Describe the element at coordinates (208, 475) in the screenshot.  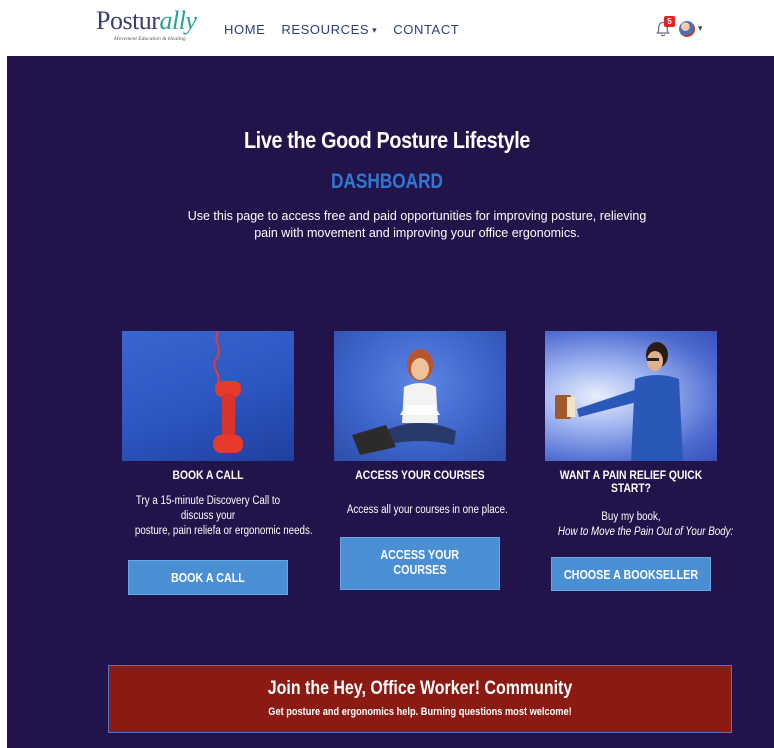
I see `card-title: BOOK A CALL` at that location.